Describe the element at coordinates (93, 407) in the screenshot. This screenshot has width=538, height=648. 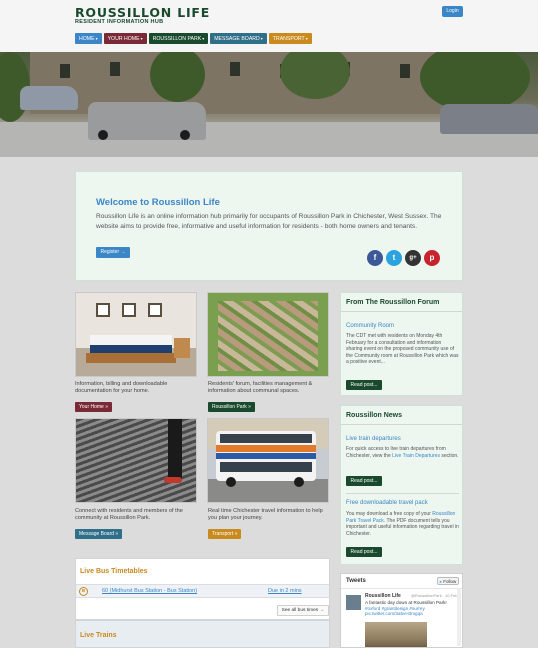
I see `your-home-button: Your Home »` at that location.